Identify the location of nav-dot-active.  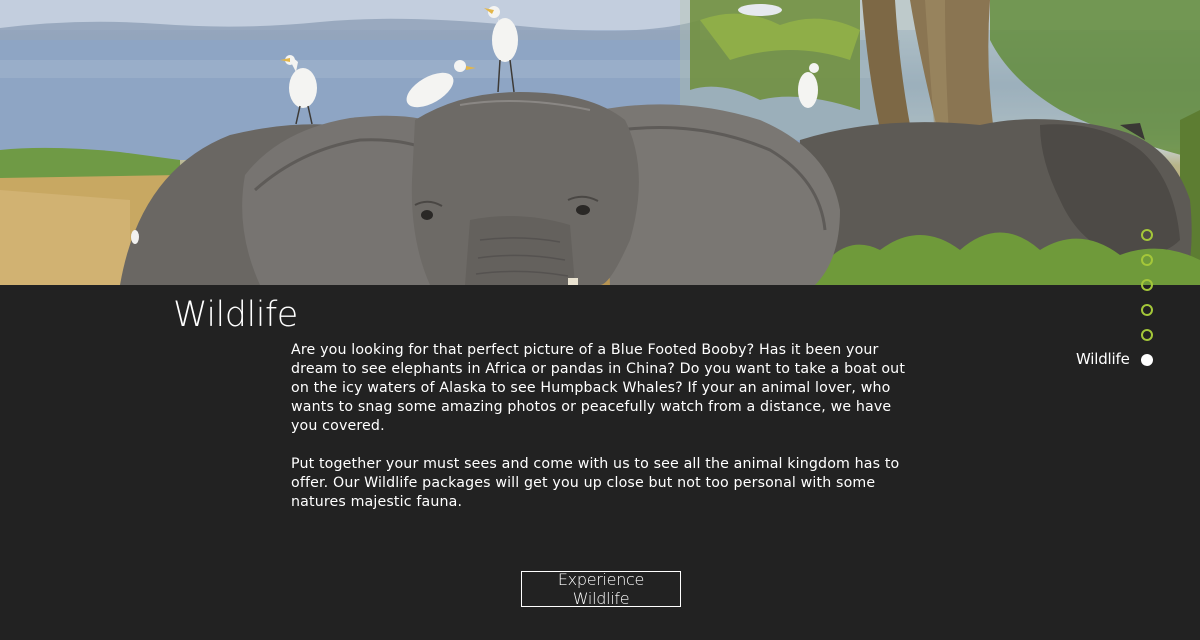
(1147, 360).